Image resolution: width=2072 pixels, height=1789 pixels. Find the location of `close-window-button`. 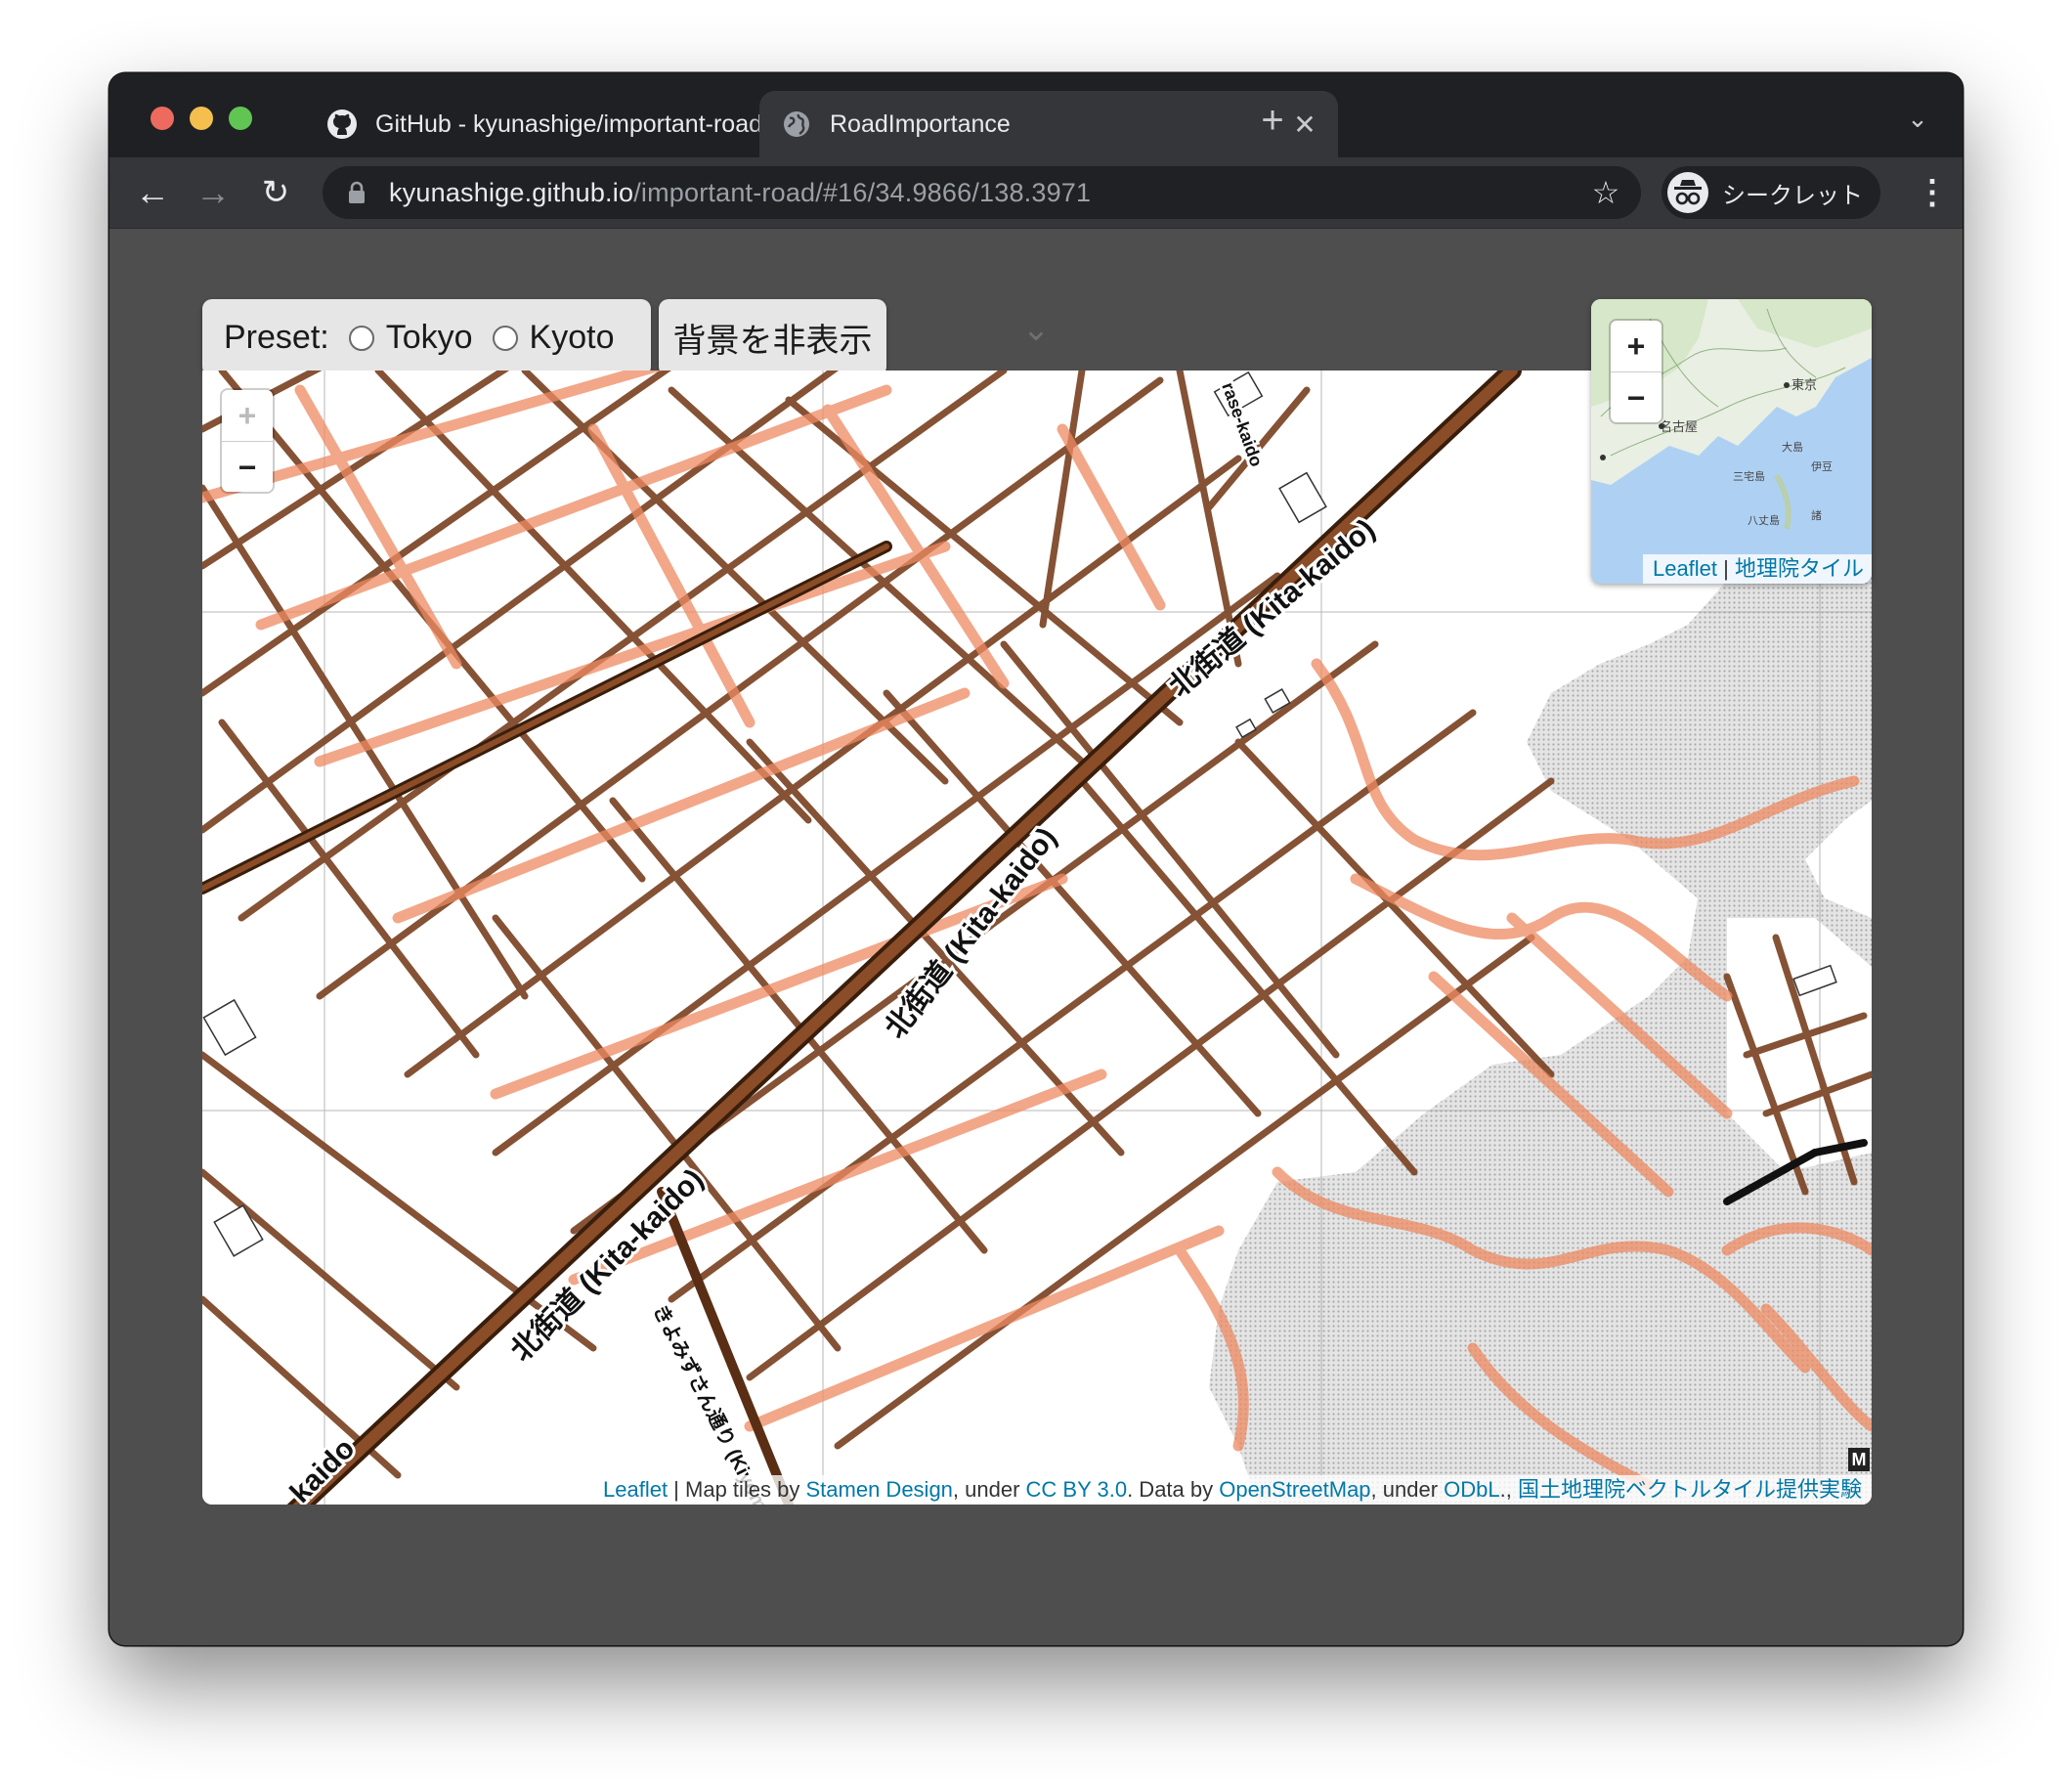

close-window-button is located at coordinates (162, 119).